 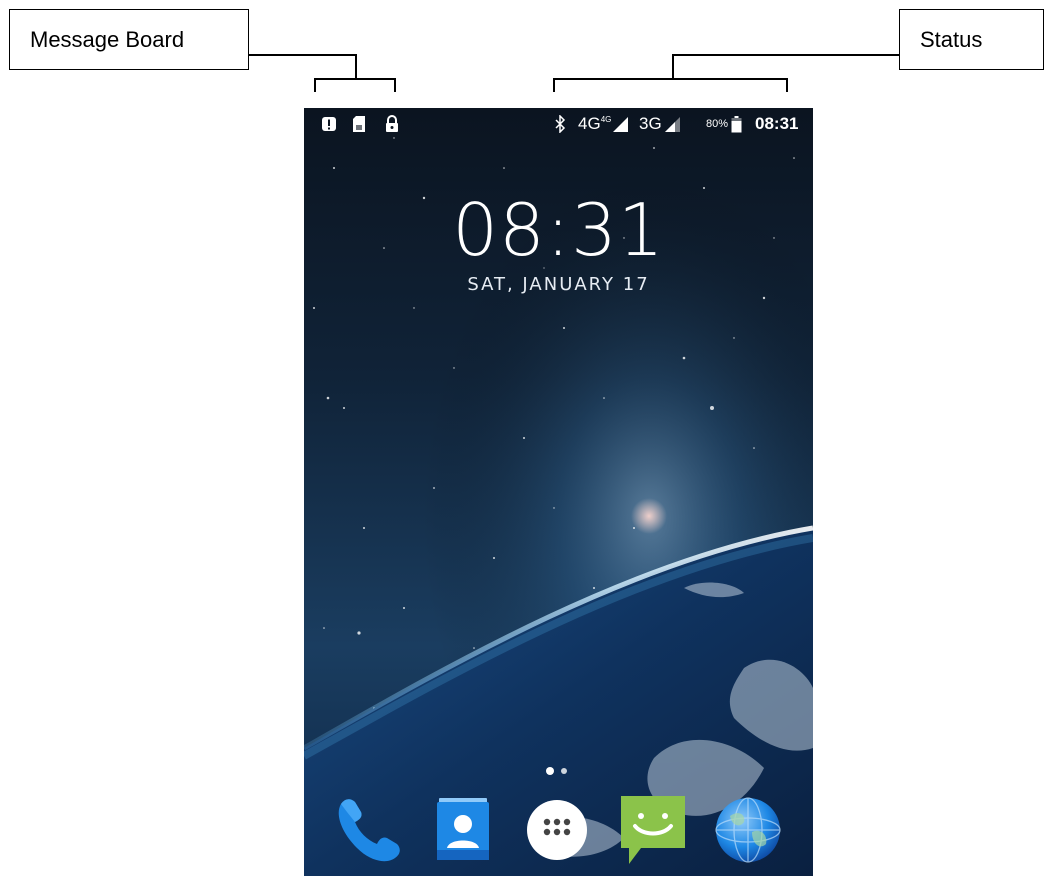 I want to click on message-board-label: Message Board, so click(x=107, y=39).